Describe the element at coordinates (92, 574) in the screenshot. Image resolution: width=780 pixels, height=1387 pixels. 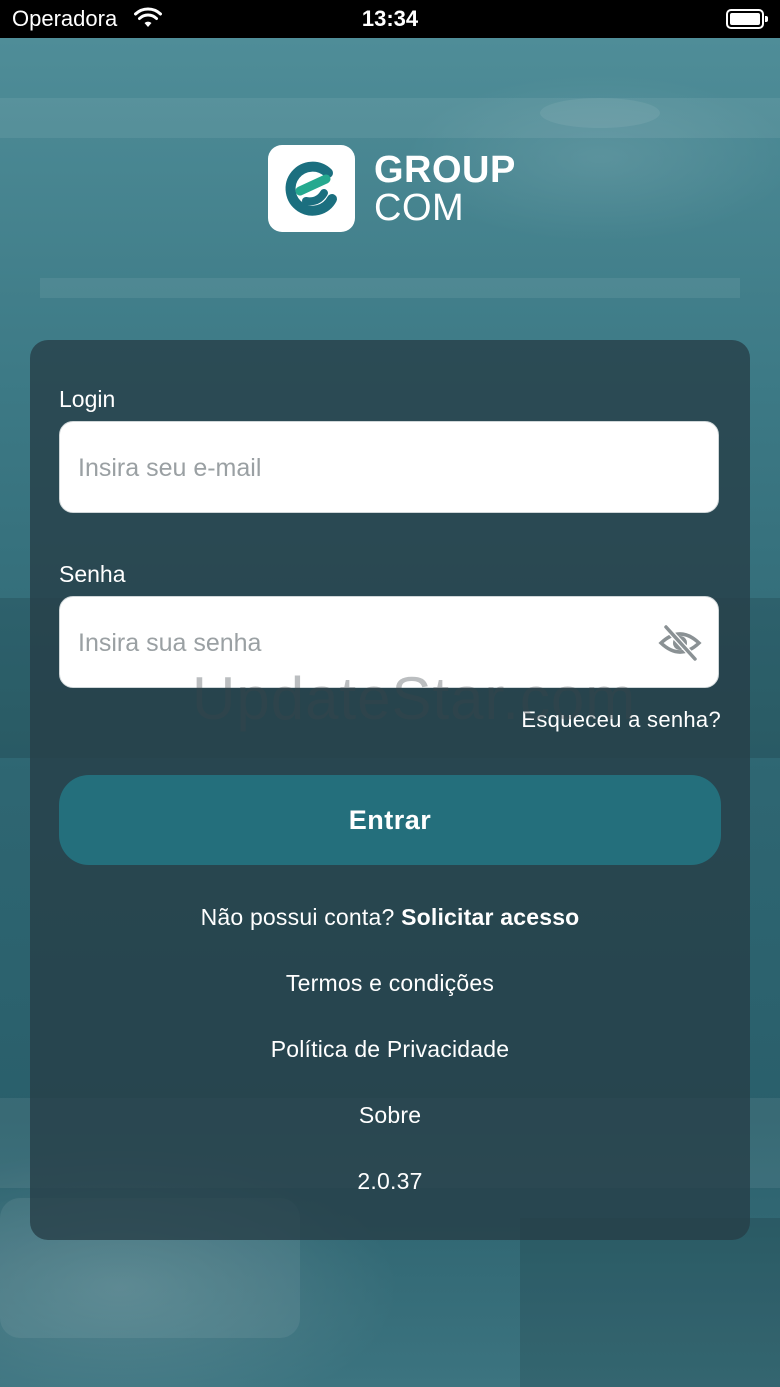
I see `password-label: Senha` at that location.